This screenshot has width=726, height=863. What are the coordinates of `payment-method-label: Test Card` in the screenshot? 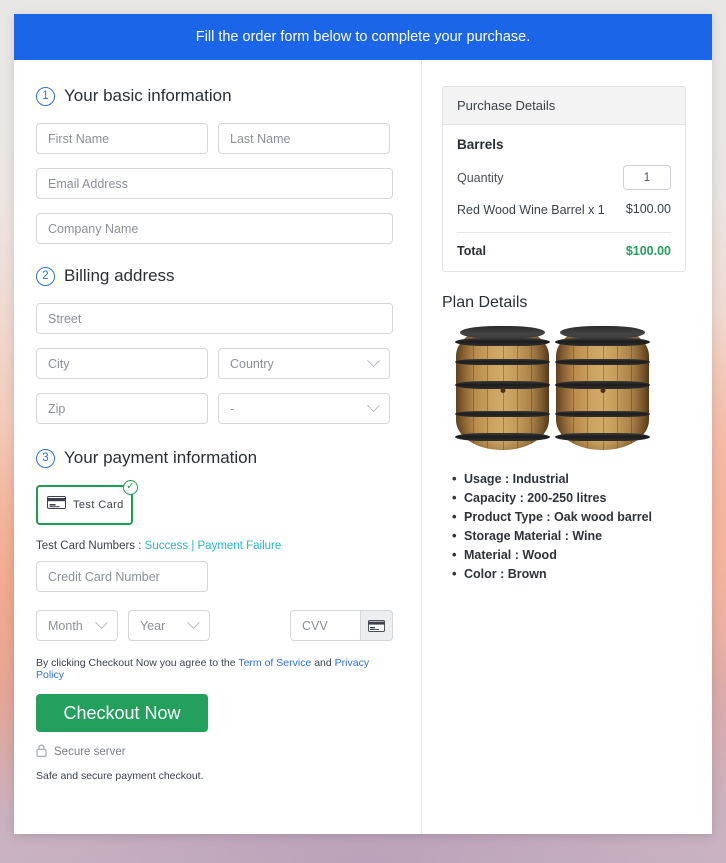 It's located at (98, 505).